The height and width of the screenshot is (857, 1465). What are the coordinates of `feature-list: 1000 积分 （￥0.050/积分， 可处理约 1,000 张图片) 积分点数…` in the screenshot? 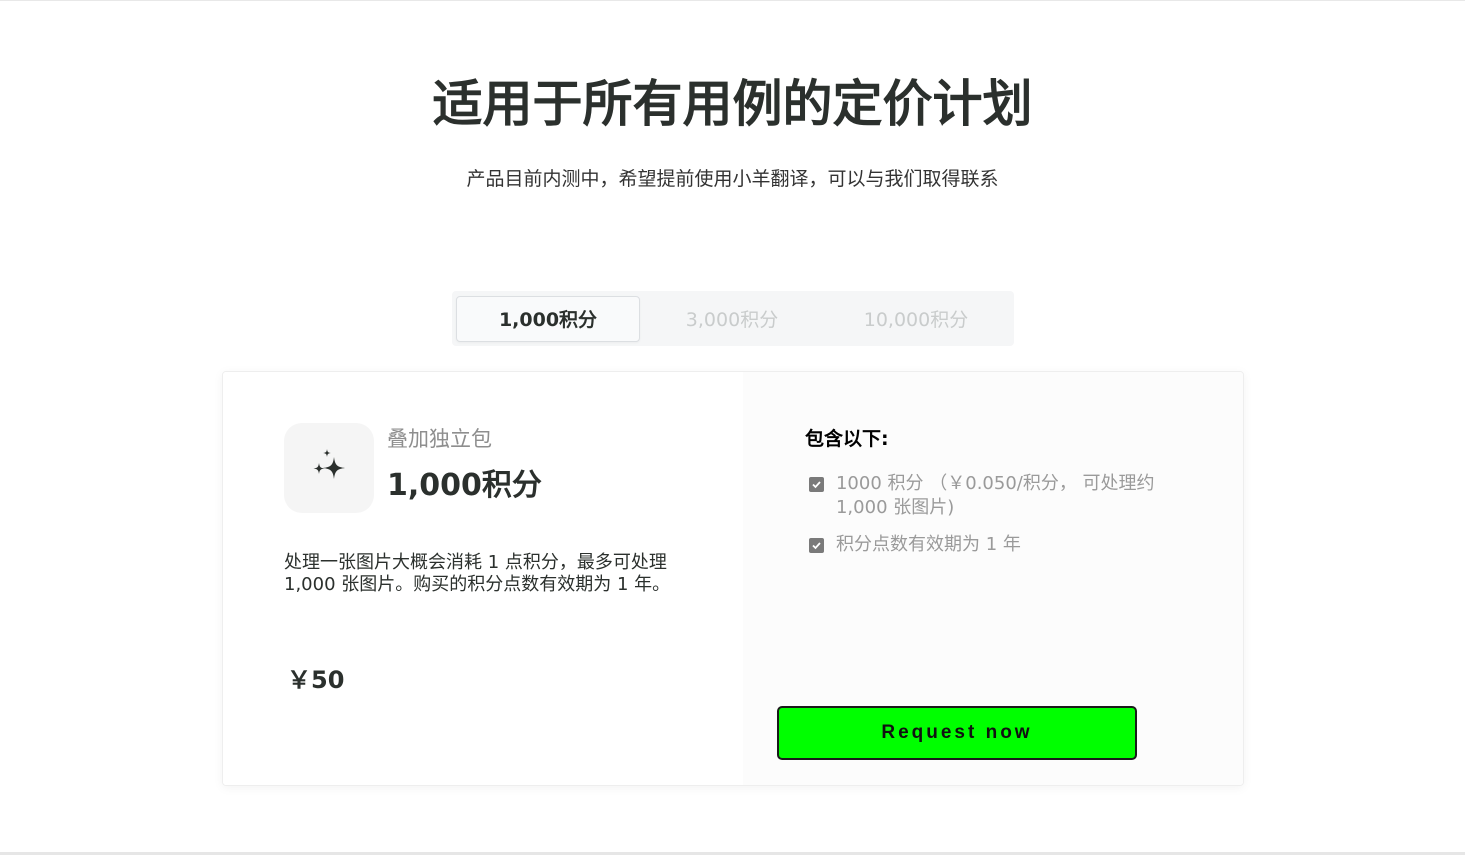 It's located at (988, 521).